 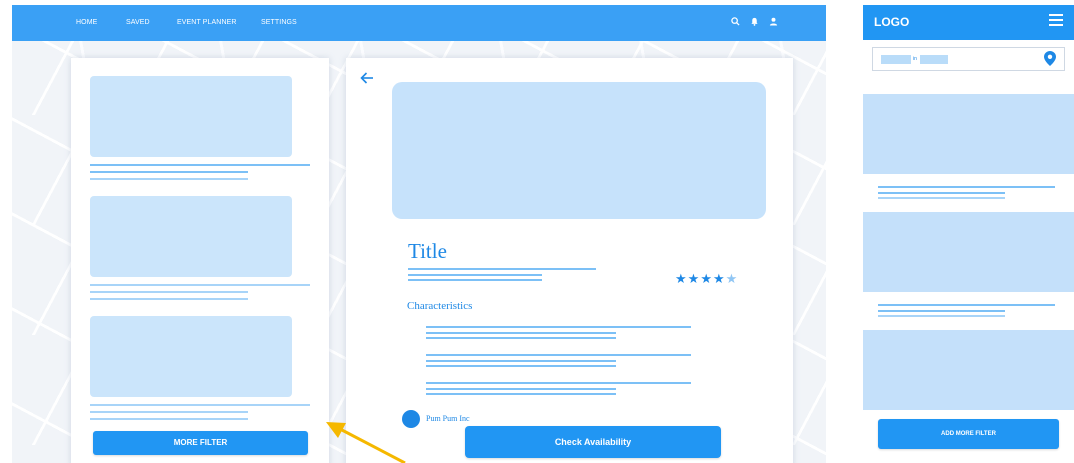 I want to click on nav-settings: SETTINGS, so click(x=279, y=22).